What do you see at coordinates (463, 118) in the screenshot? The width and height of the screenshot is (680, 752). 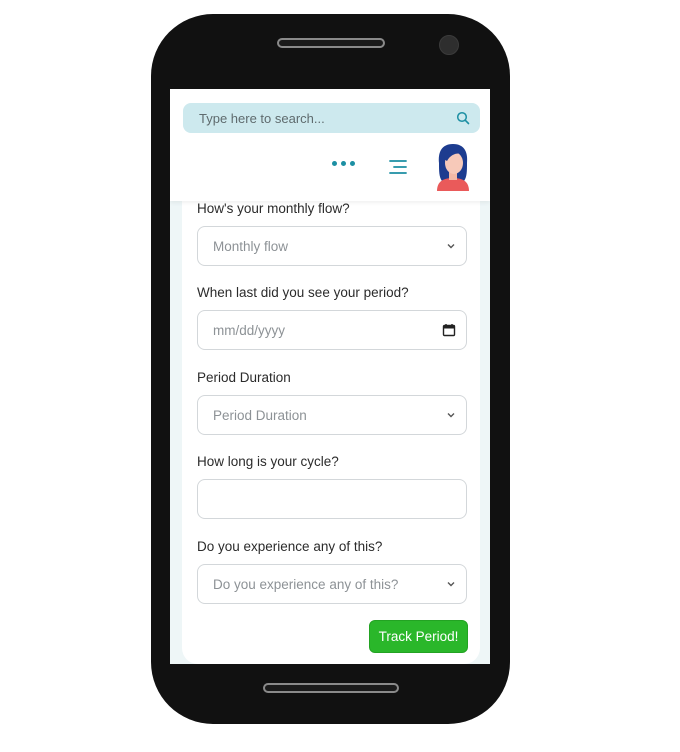 I see `search-icon` at bounding box center [463, 118].